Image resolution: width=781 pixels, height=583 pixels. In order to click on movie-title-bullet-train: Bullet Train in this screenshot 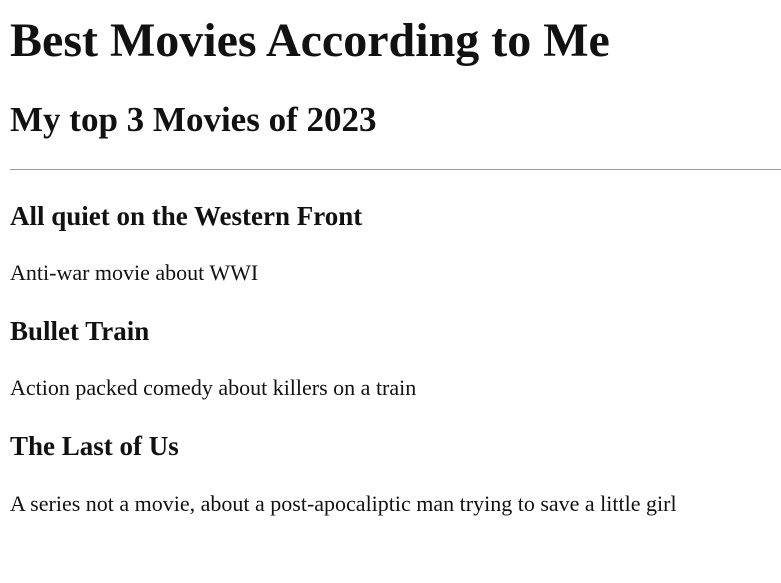, I will do `click(80, 331)`.